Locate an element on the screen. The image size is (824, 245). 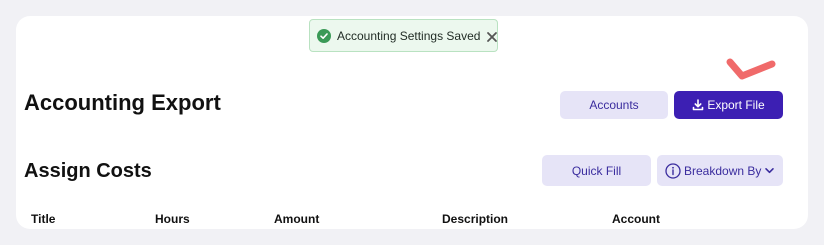
success-toast: Accounting Settings Saved is located at coordinates (403, 35).